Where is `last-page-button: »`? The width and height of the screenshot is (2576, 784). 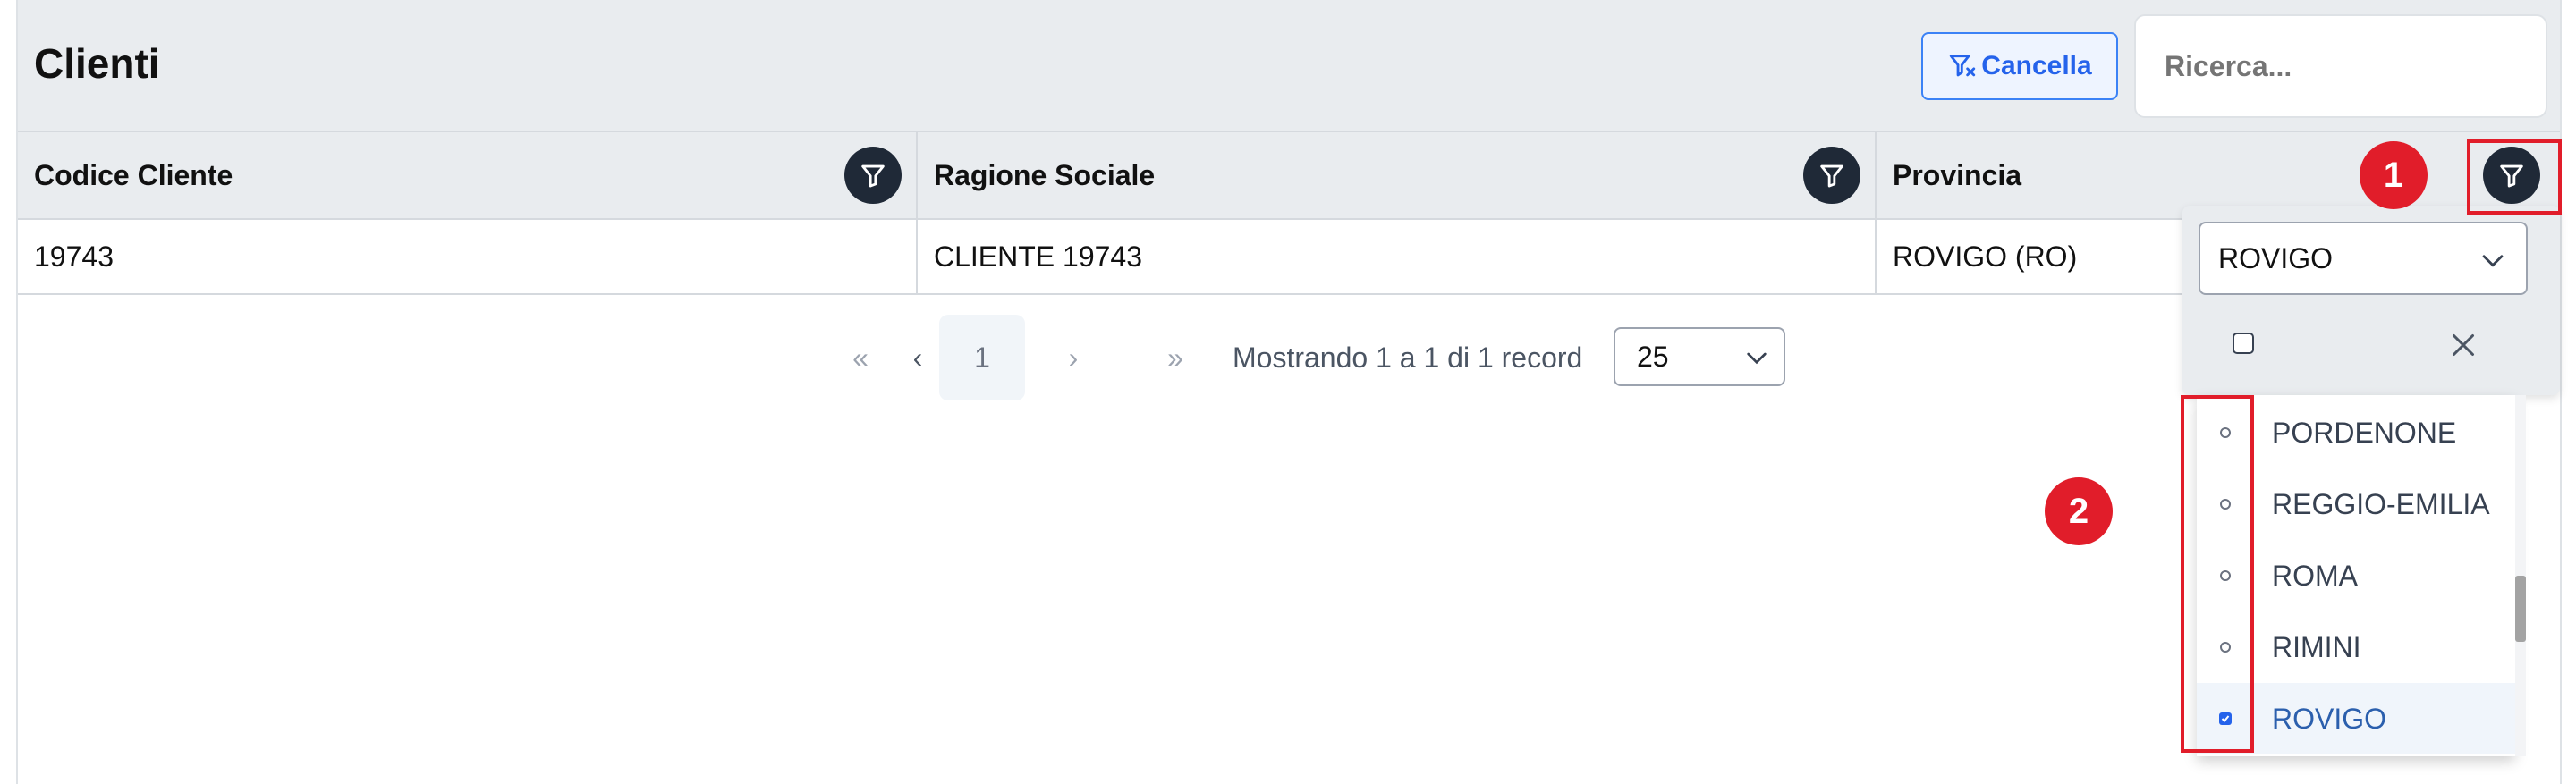 last-page-button: » is located at coordinates (1175, 357).